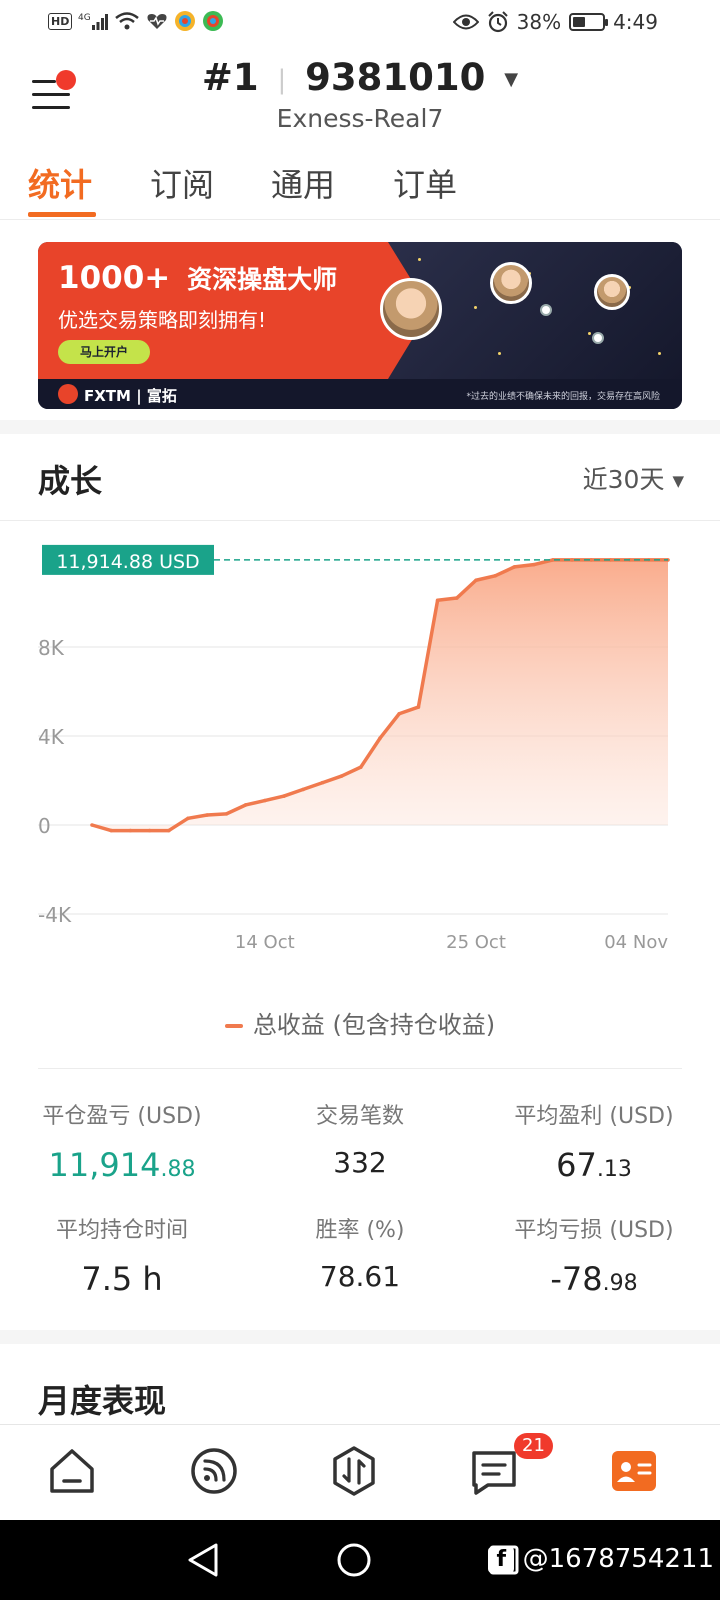 The image size is (720, 1600). Describe the element at coordinates (62, 214) in the screenshot. I see `active-tab-indicator` at that location.